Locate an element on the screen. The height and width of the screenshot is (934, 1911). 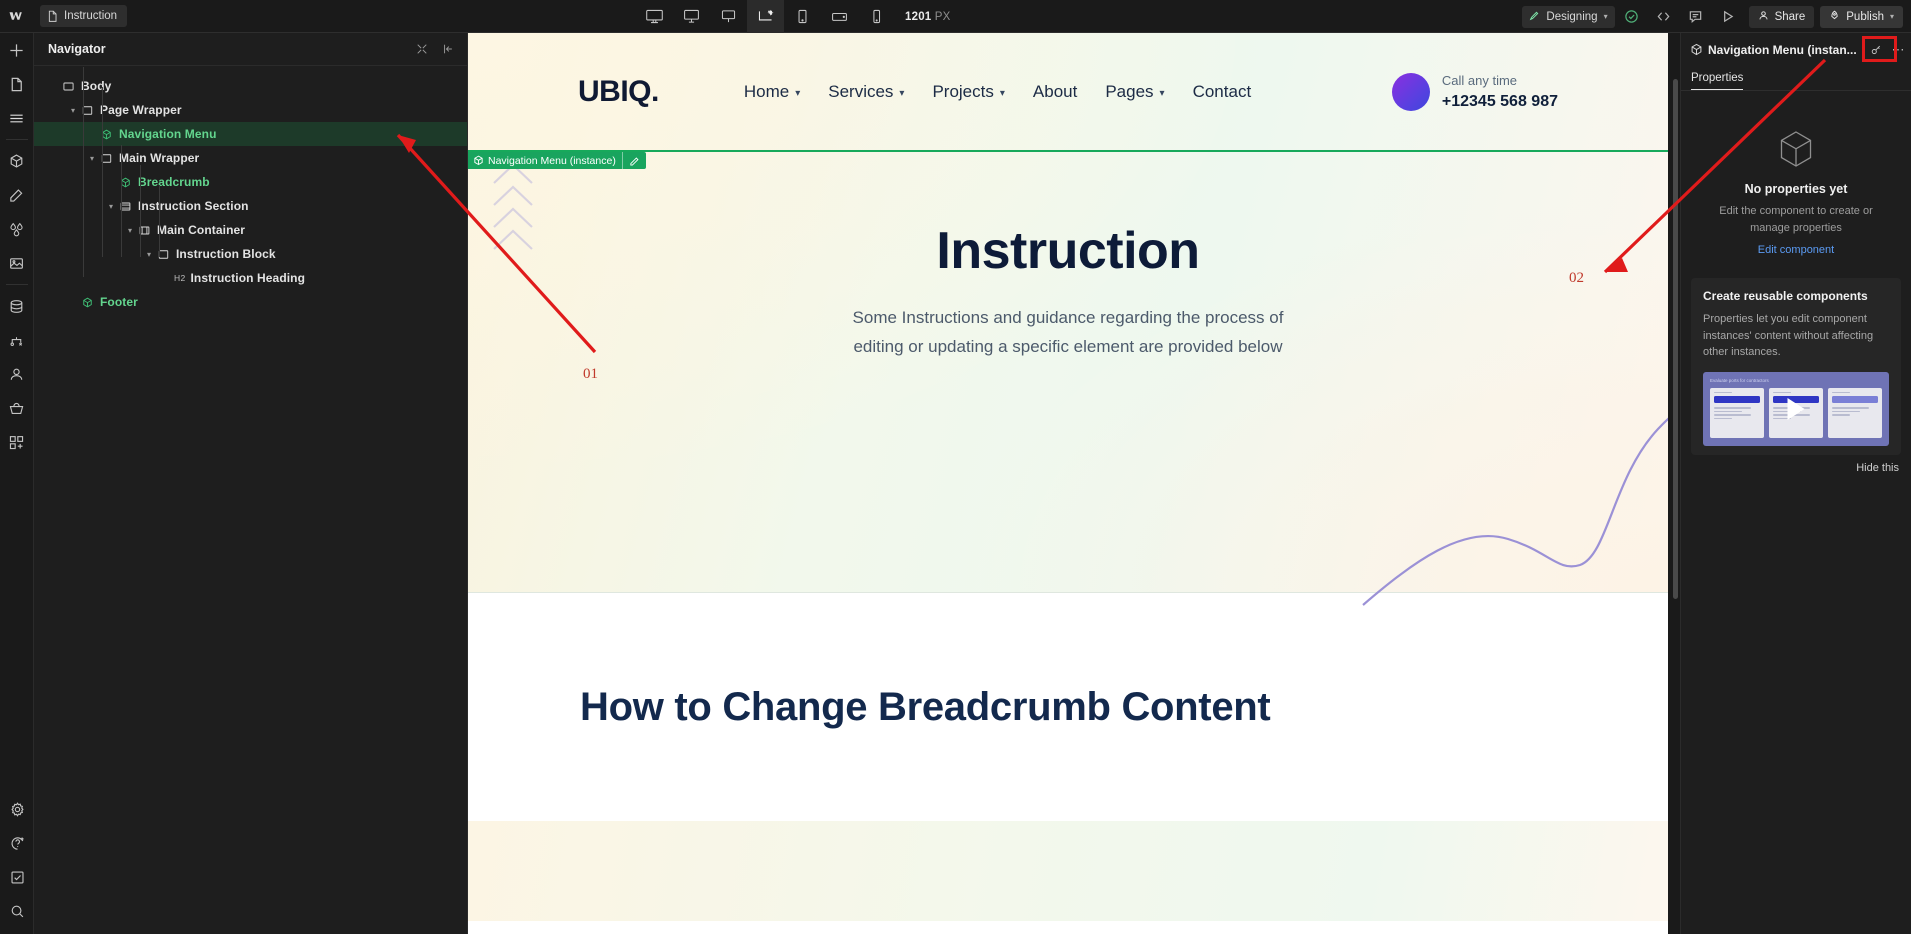
wave-decoration-icon is located at coordinates (1513, 482).